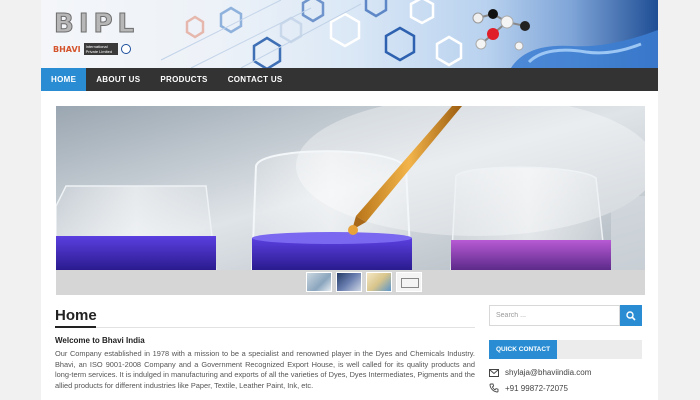 The height and width of the screenshot is (400, 700). What do you see at coordinates (183, 79) in the screenshot?
I see `nav-item-products: PRODUCTS` at bounding box center [183, 79].